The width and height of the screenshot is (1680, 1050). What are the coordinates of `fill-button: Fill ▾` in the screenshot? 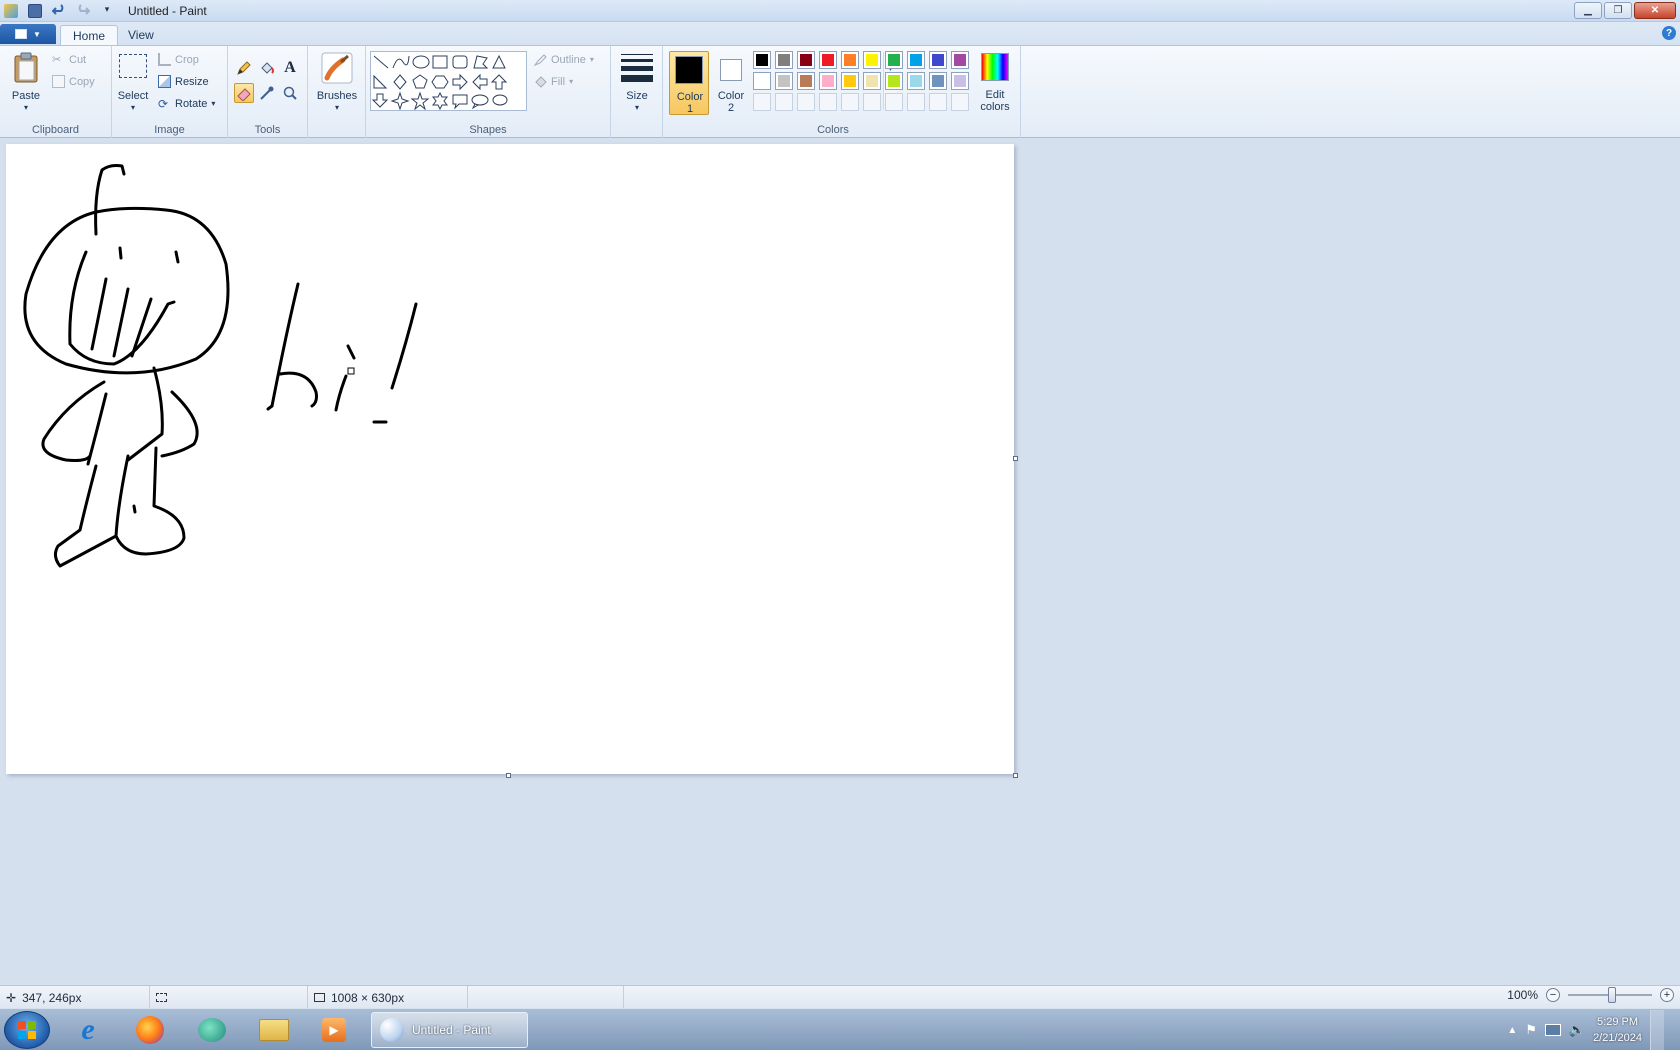 It's located at (553, 81).